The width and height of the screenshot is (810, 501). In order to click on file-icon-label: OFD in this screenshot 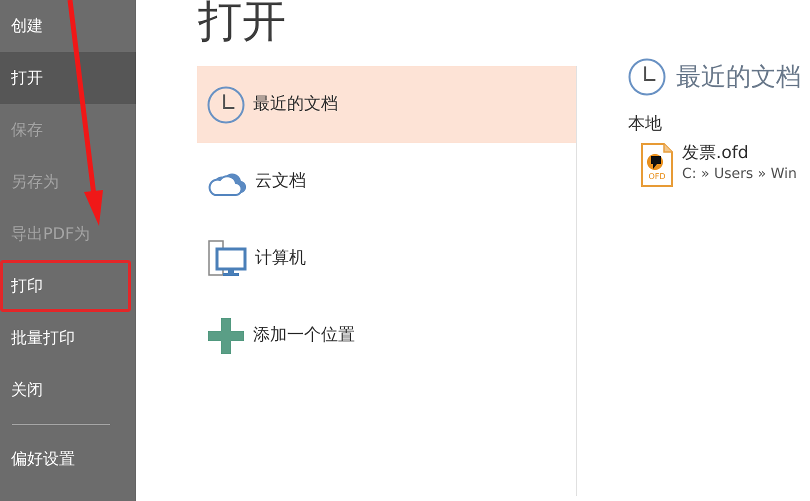, I will do `click(657, 176)`.